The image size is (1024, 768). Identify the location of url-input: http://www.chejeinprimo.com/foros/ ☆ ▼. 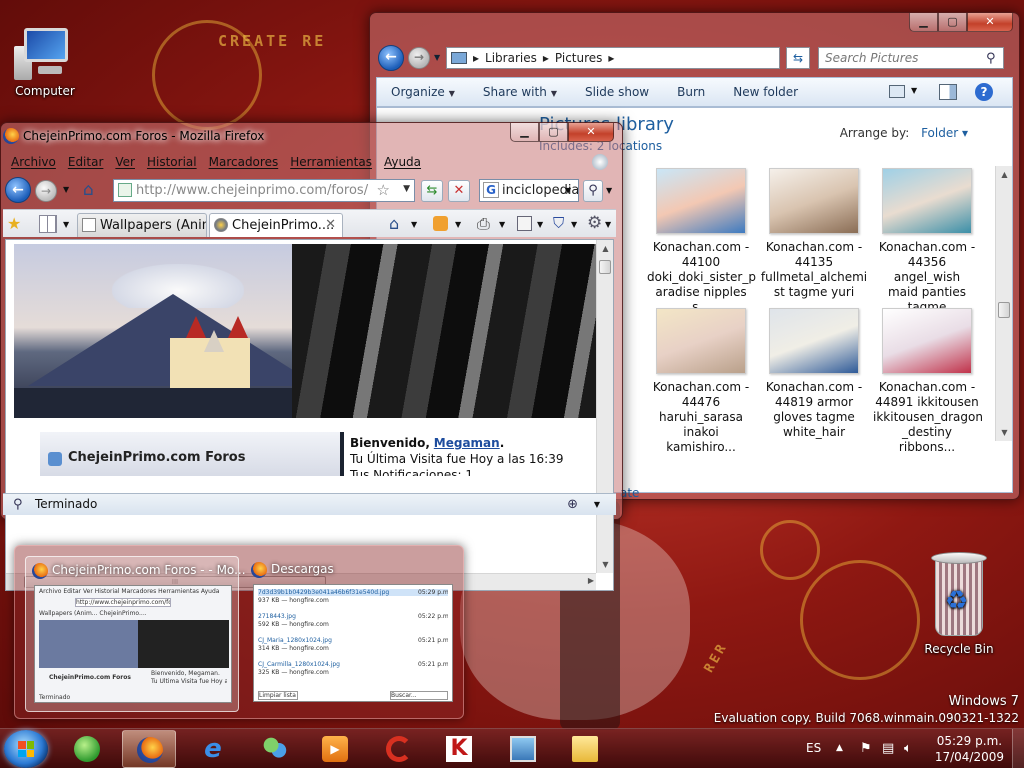
(264, 190).